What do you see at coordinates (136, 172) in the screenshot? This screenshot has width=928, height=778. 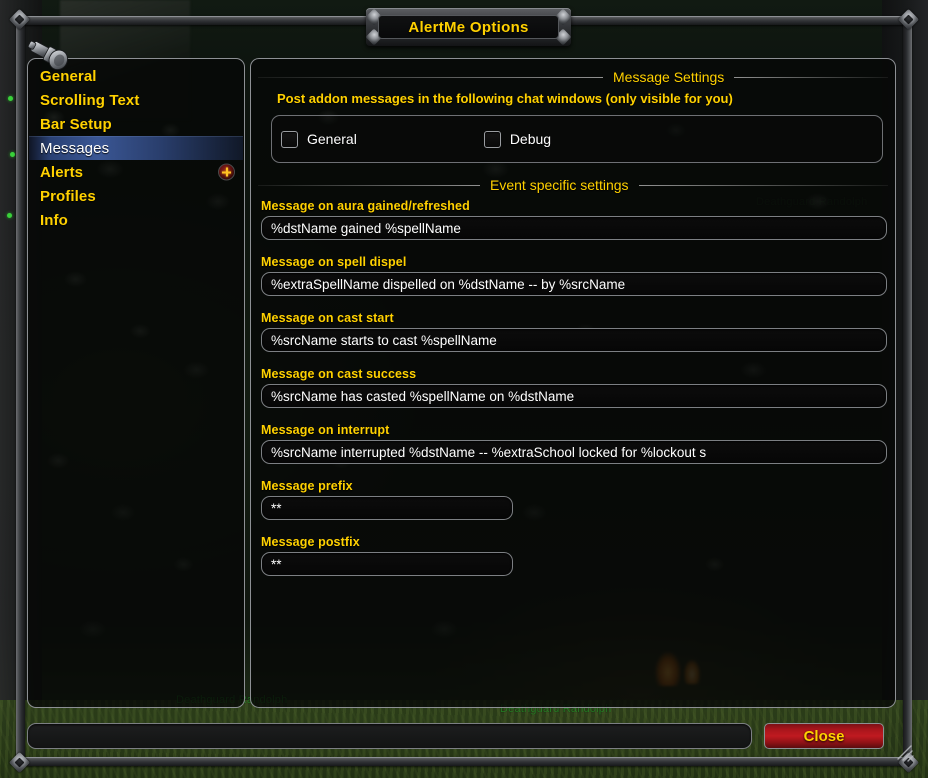 I see `sidebar-item-alerts: Alerts` at bounding box center [136, 172].